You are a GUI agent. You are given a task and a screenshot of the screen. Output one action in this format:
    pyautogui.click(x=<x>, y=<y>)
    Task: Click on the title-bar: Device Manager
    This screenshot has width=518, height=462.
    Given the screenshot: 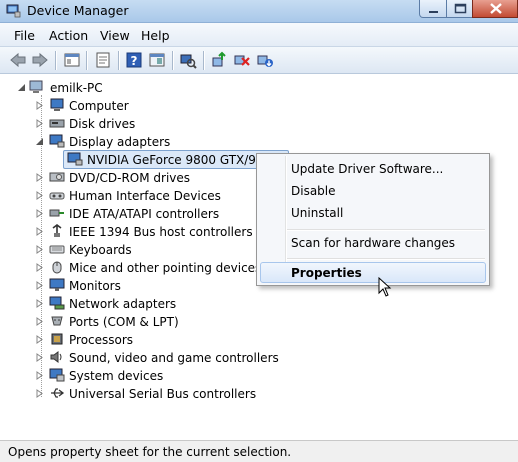 What is the action you would take?
    pyautogui.click(x=259, y=11)
    